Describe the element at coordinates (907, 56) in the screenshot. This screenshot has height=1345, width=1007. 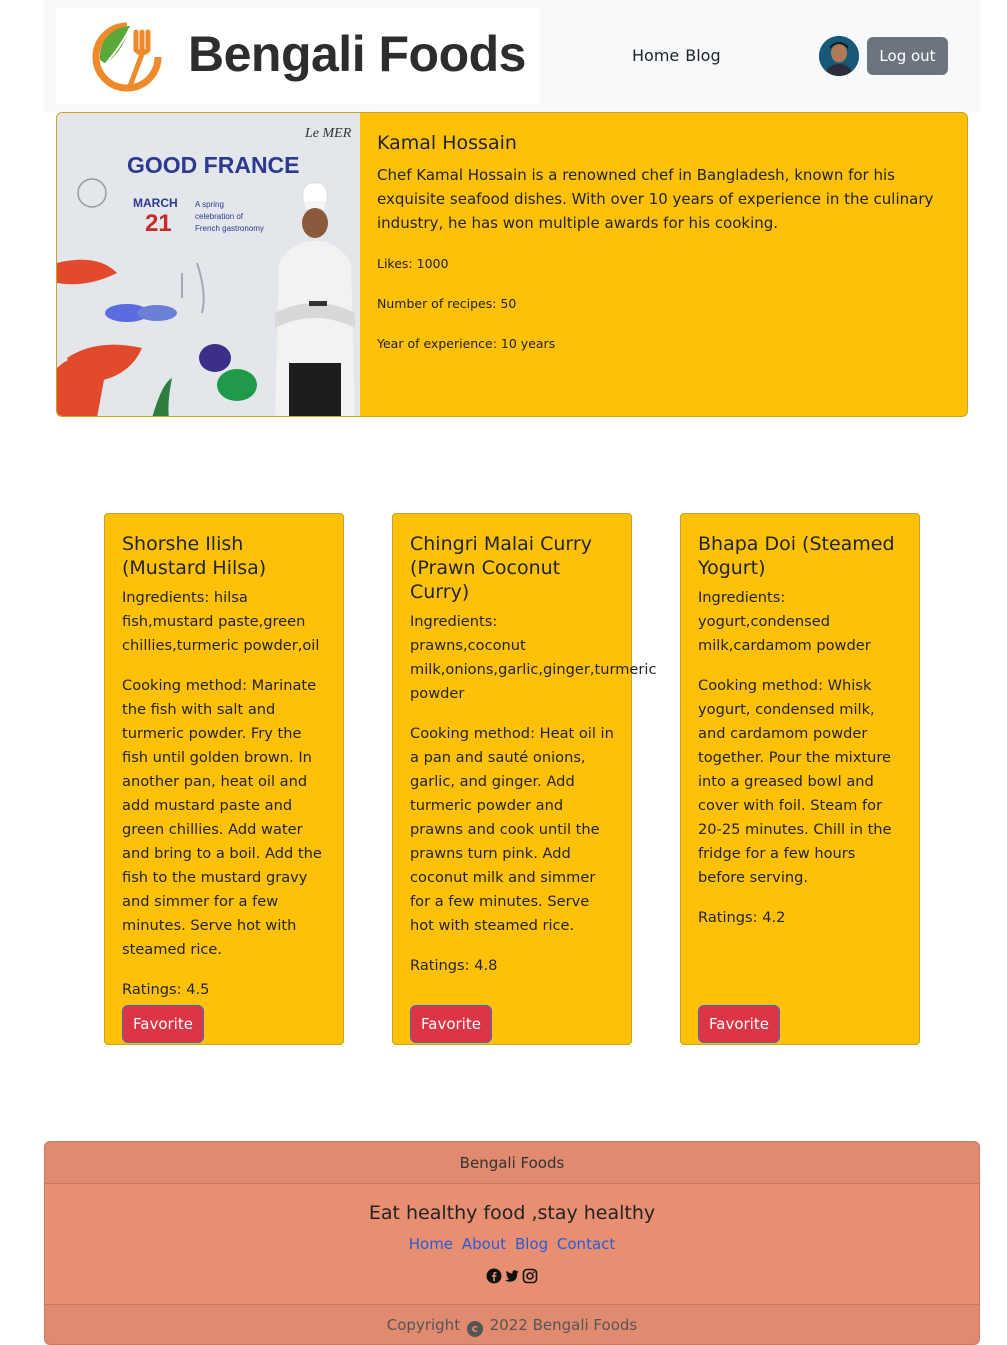
I see `logout-button: Log out` at that location.